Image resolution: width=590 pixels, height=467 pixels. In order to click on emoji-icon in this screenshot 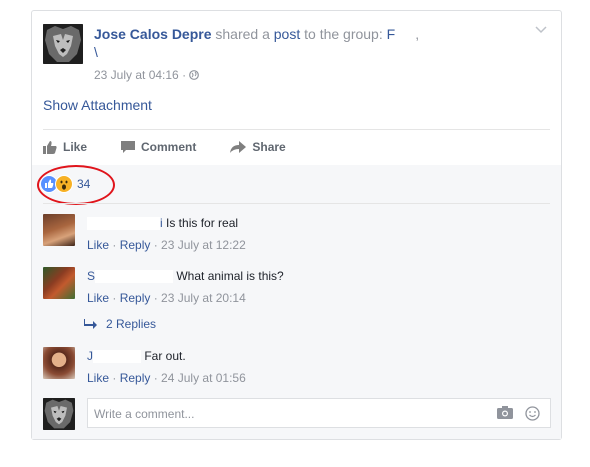, I will do `click(532, 415)`.